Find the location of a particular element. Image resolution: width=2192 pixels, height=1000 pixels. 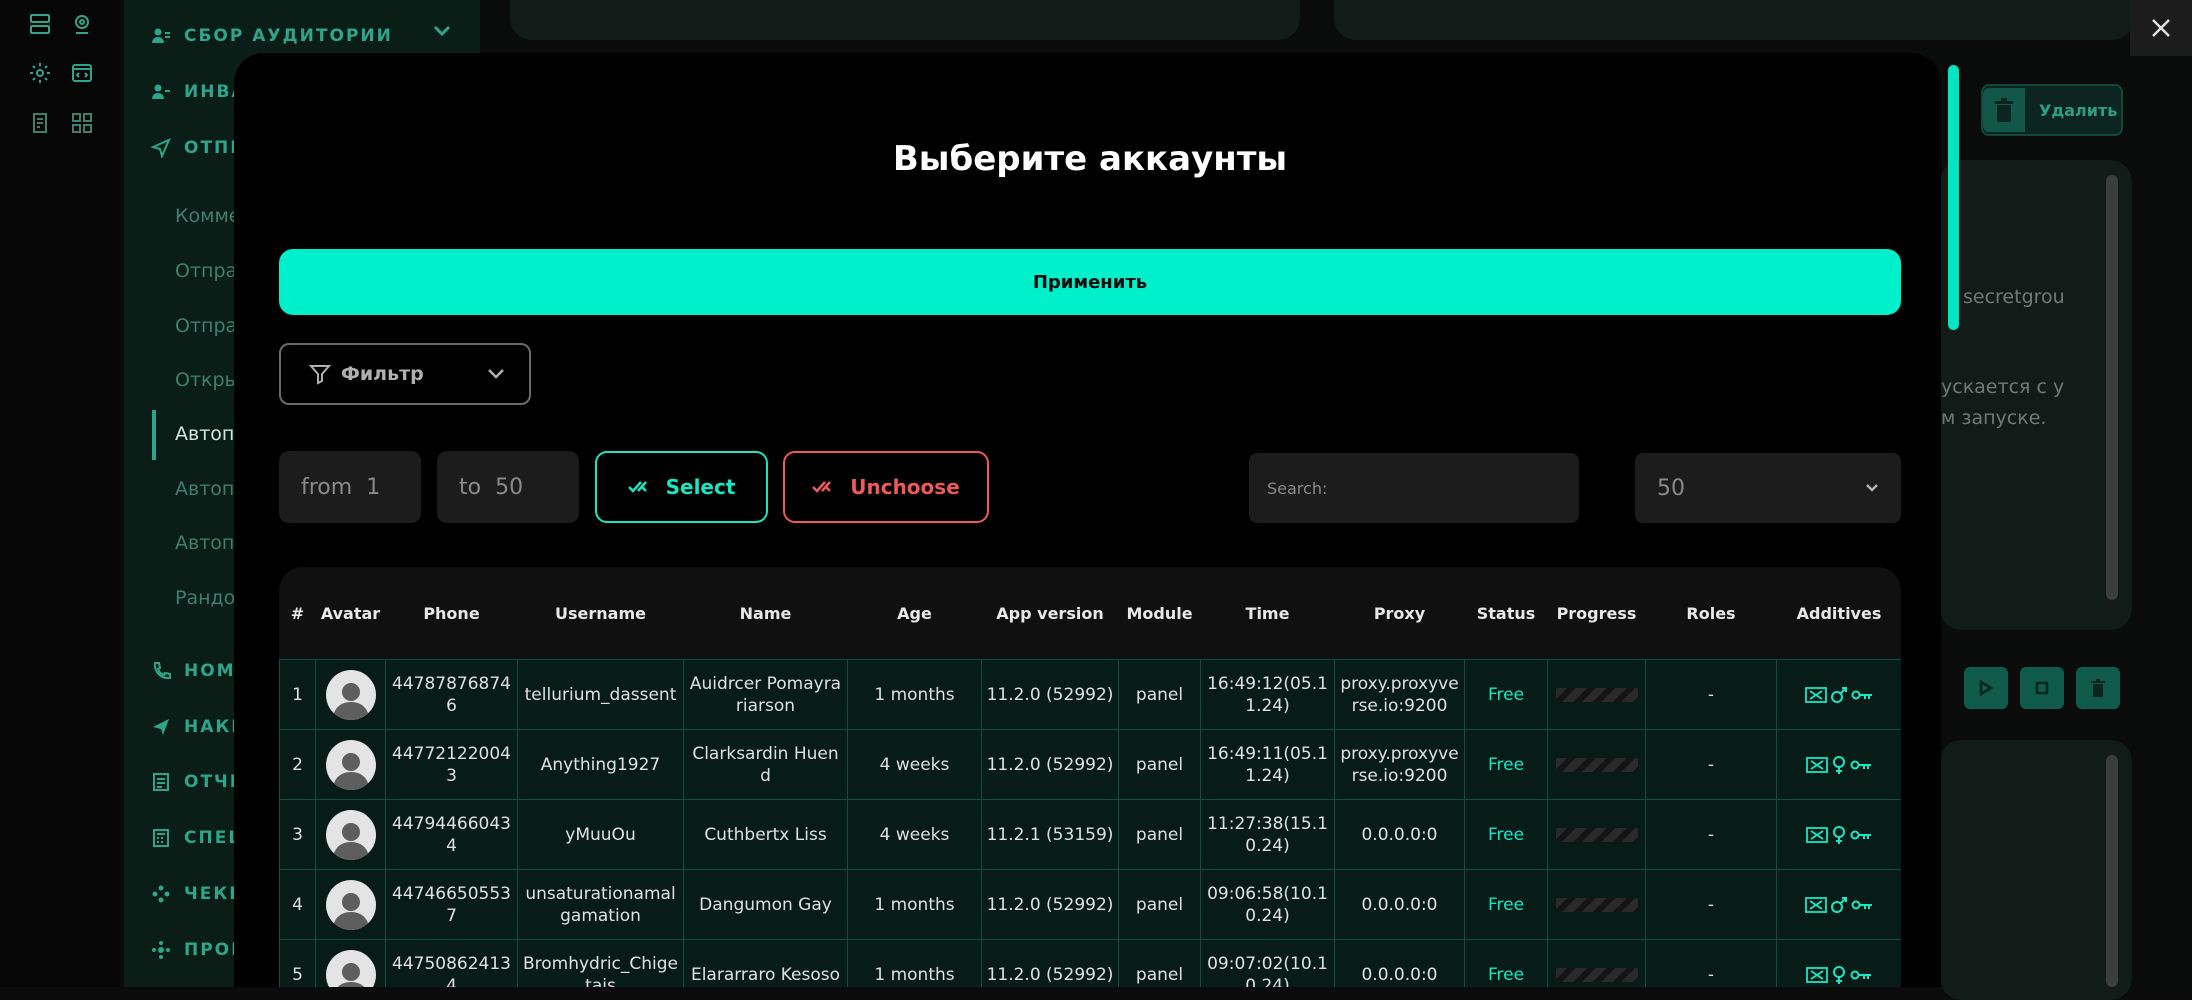

double-check-icon is located at coordinates (825, 487).